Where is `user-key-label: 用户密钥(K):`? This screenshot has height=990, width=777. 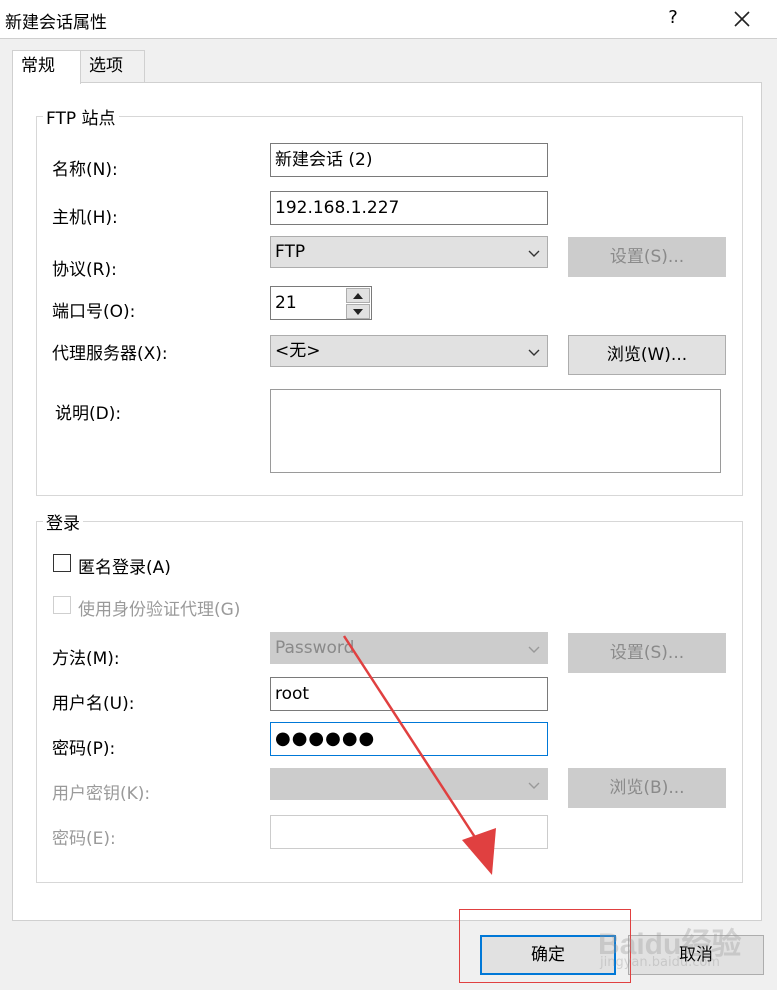 user-key-label: 用户密钥(K): is located at coordinates (101, 794).